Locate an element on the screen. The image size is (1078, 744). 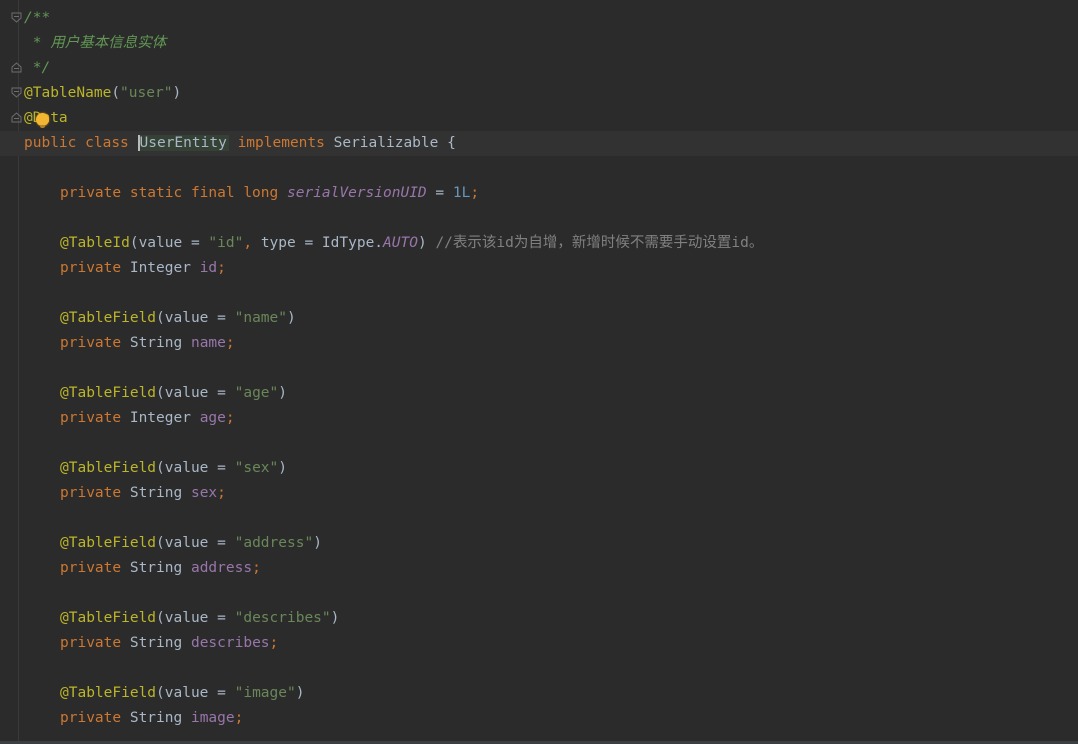
punctuation: , is located at coordinates (252, 243).